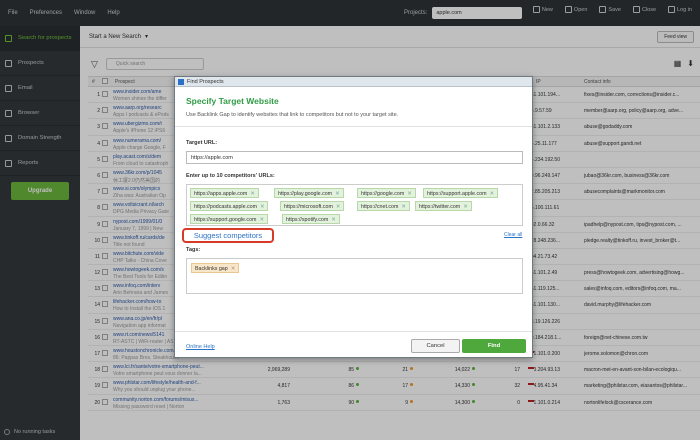 The image size is (700, 440). I want to click on competitor-tag-label: https://spotify.com, so click(307, 220).